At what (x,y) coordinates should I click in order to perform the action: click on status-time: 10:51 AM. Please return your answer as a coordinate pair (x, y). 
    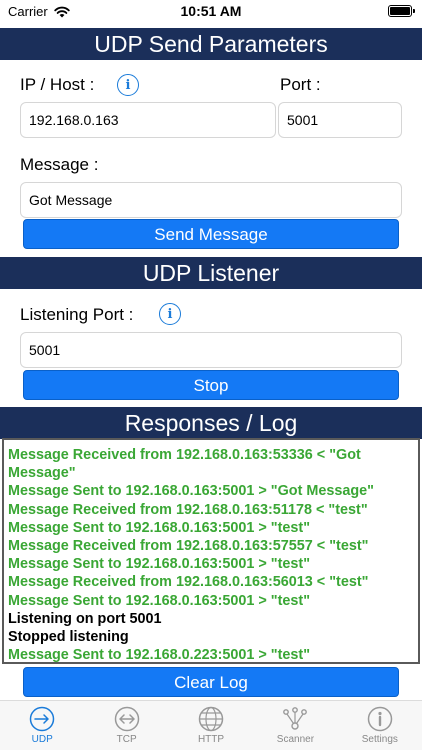
    Looking at the image, I should click on (211, 11).